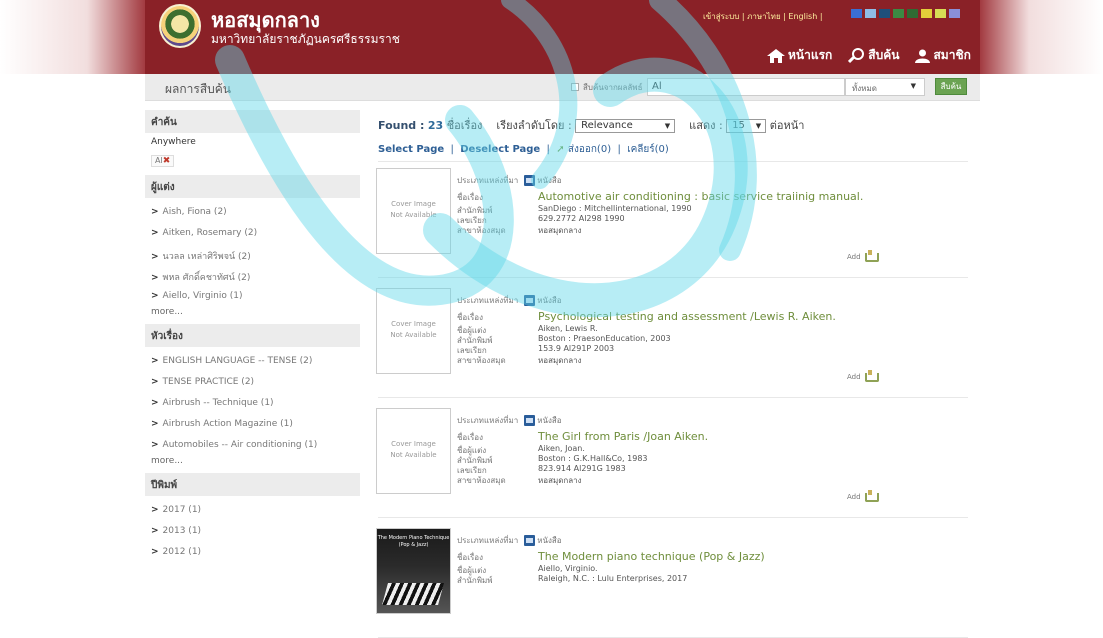  Describe the element at coordinates (589, 149) in the screenshot. I see `export-link: ส่งออก(0)` at that location.